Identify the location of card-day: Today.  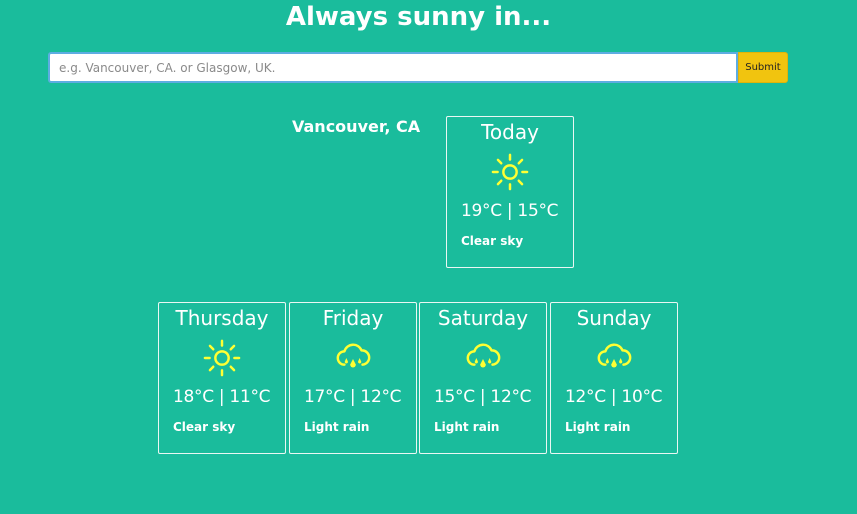
(510, 132).